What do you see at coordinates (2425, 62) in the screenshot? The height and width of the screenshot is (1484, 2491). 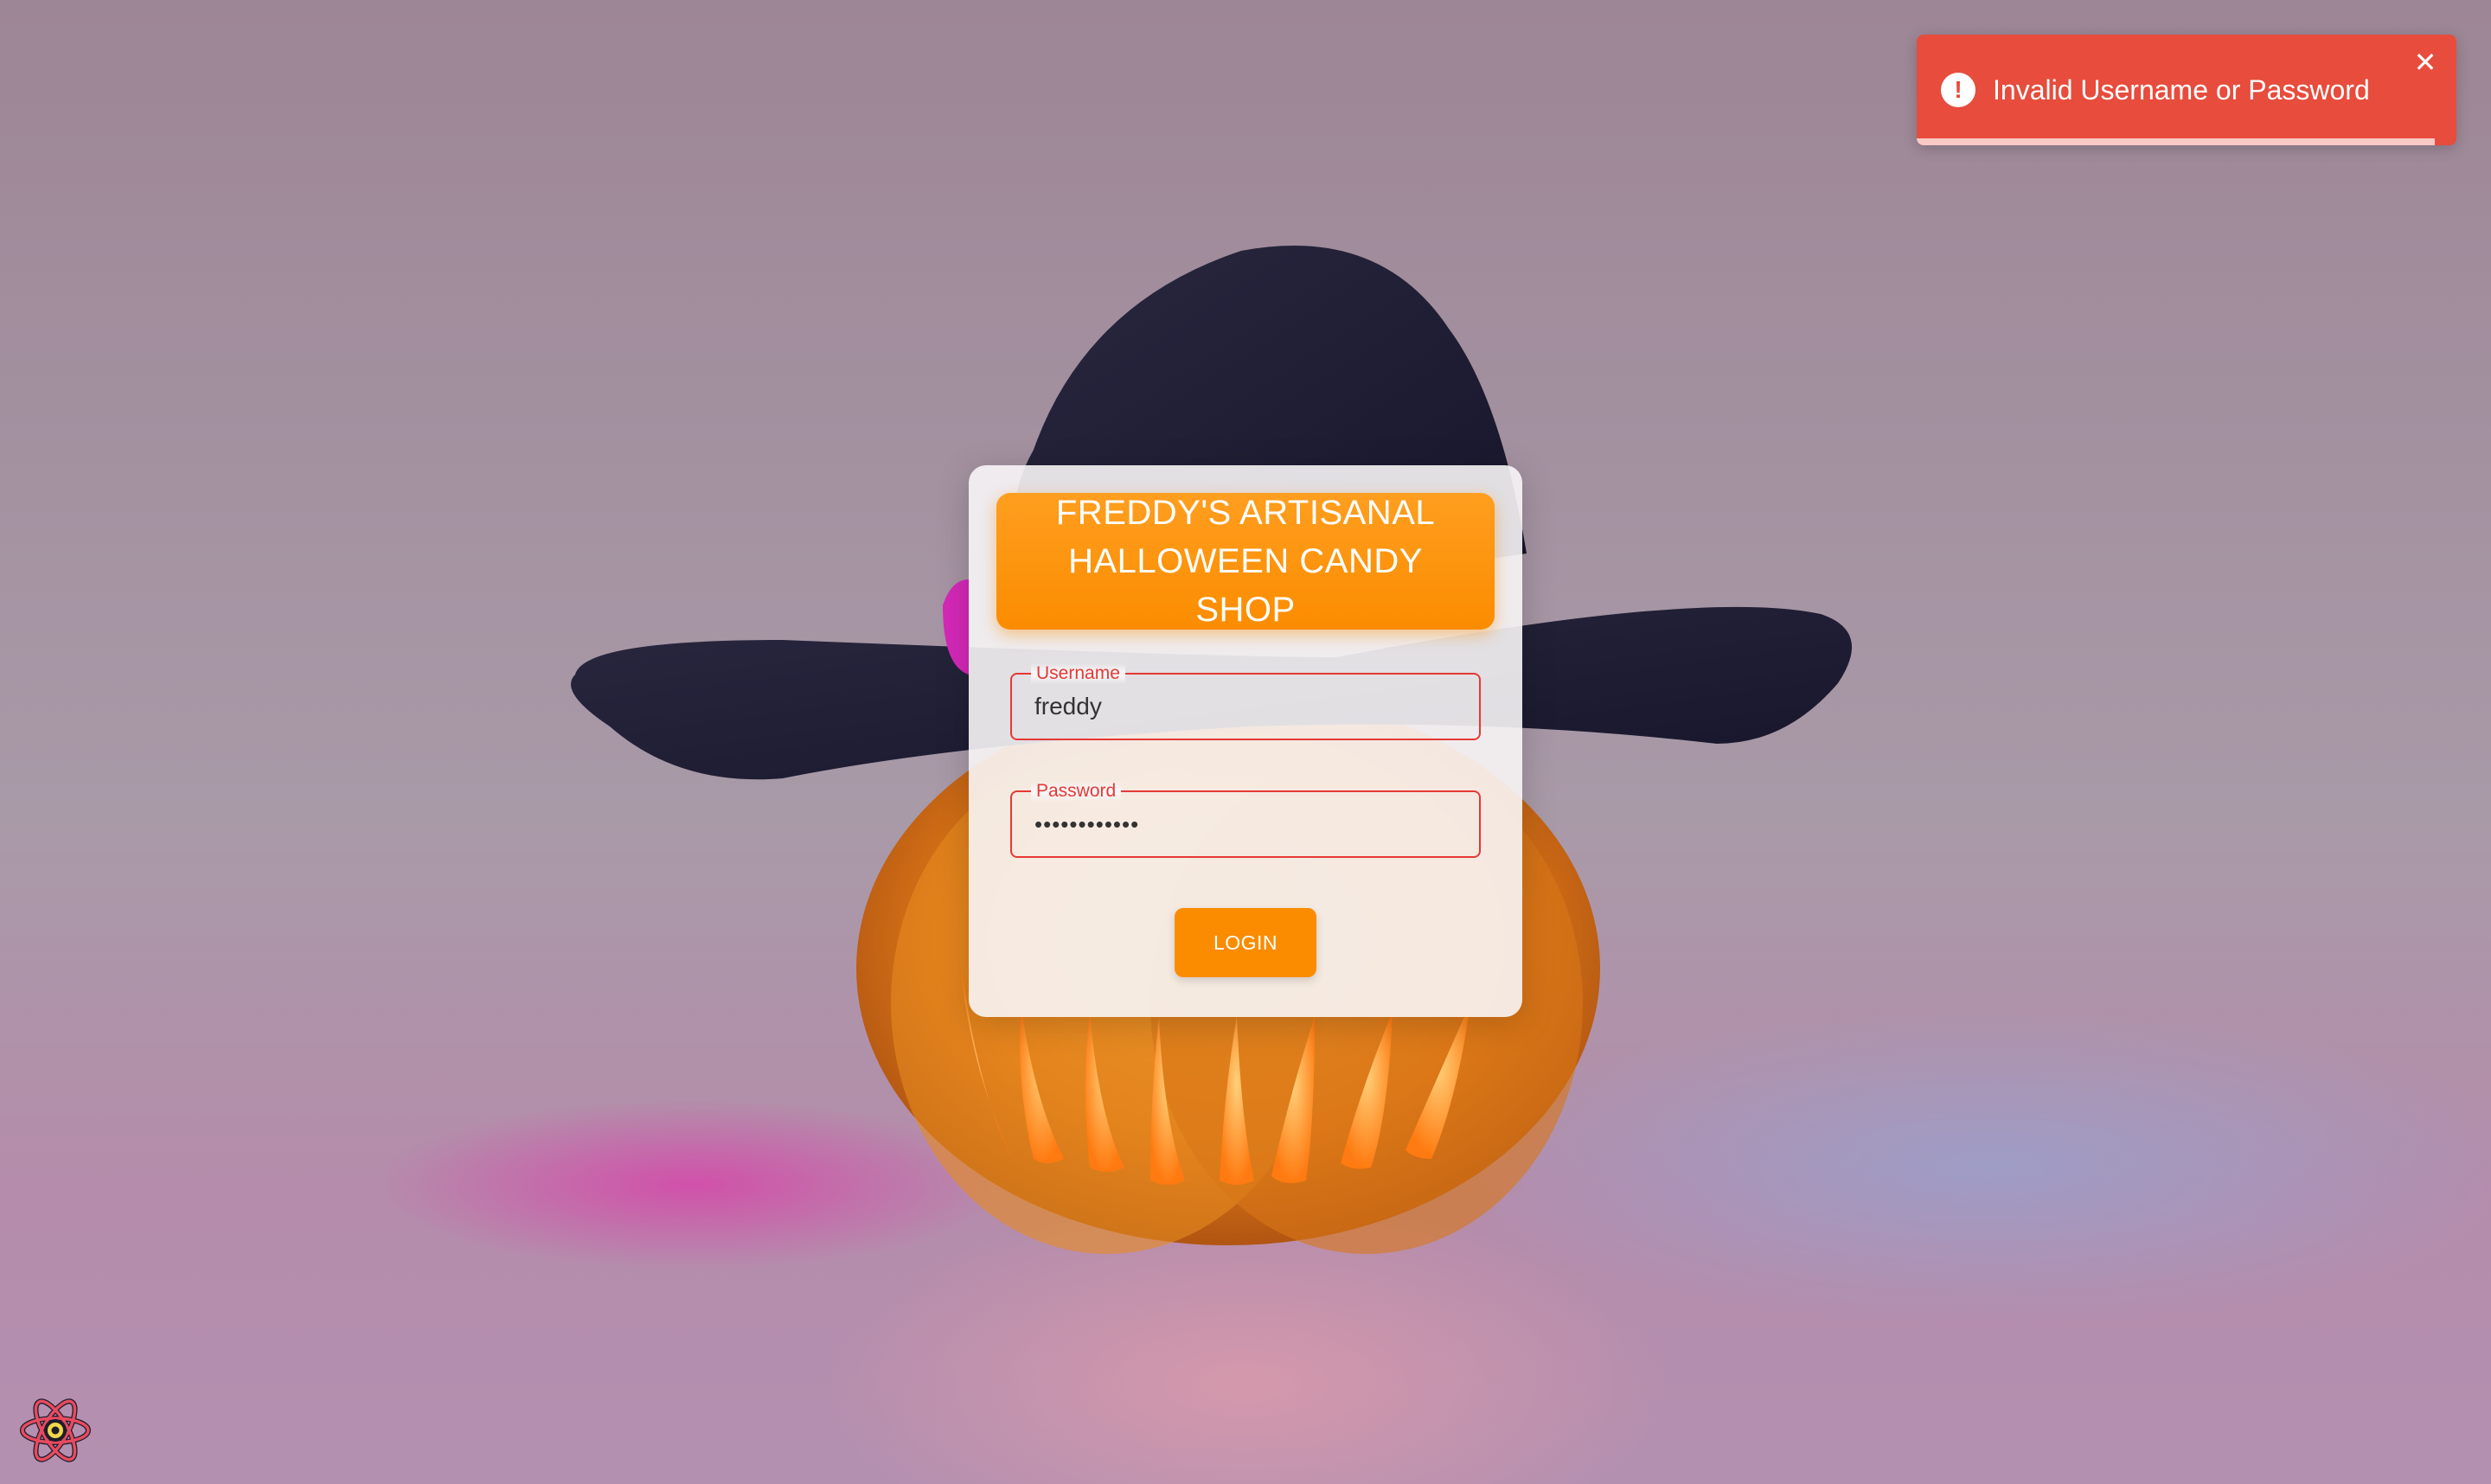 I see `close-icon: ✕` at bounding box center [2425, 62].